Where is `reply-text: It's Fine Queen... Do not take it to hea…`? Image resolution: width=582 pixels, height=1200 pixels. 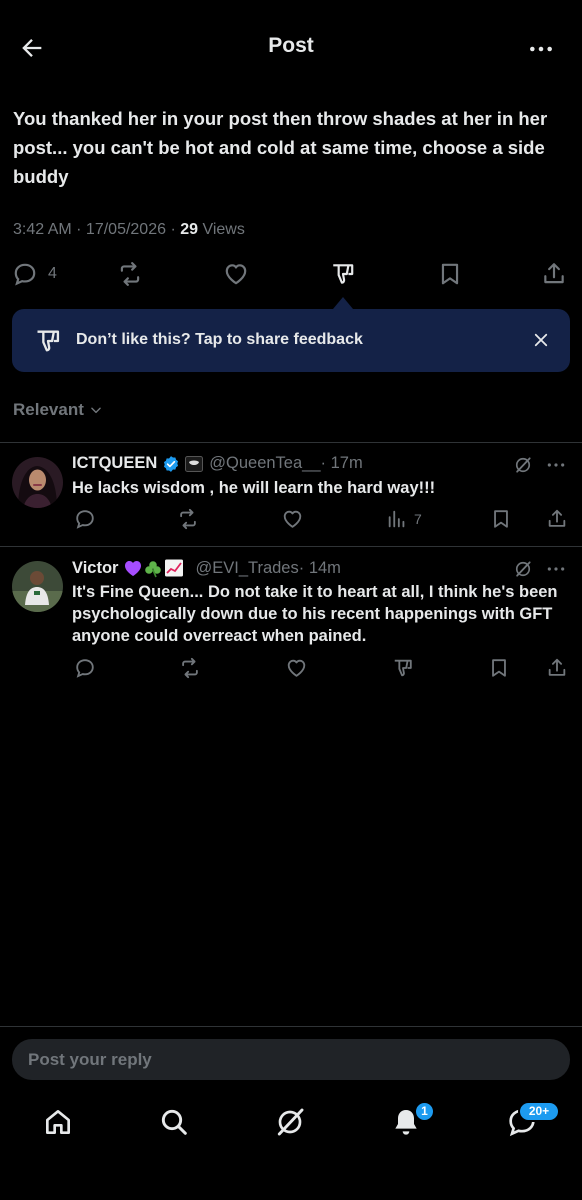
reply-text: It's Fine Queen... Do not take it to hea… is located at coordinates (315, 614).